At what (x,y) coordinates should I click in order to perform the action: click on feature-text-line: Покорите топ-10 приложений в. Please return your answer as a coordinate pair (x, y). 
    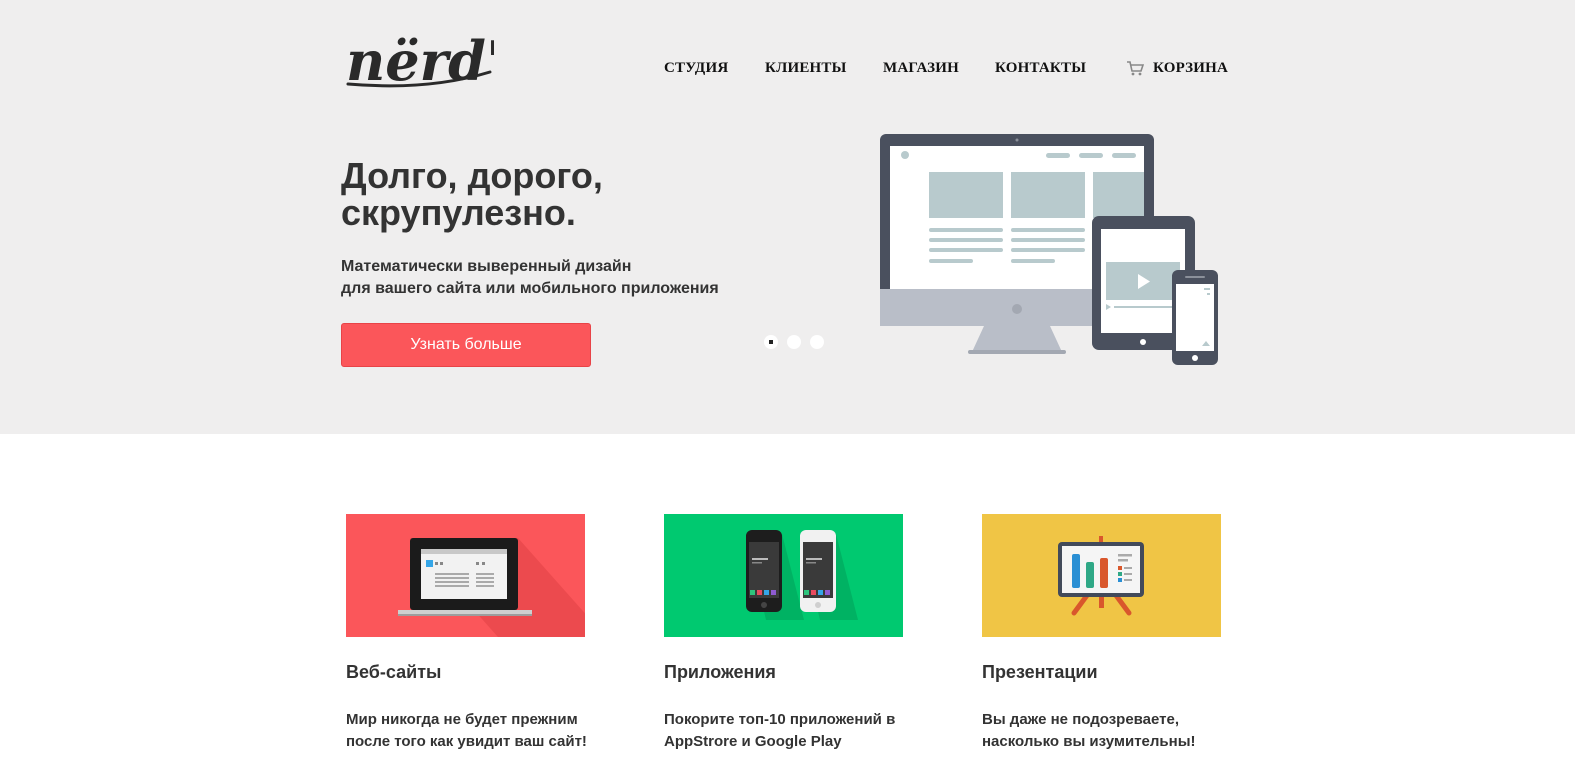
    Looking at the image, I should click on (780, 719).